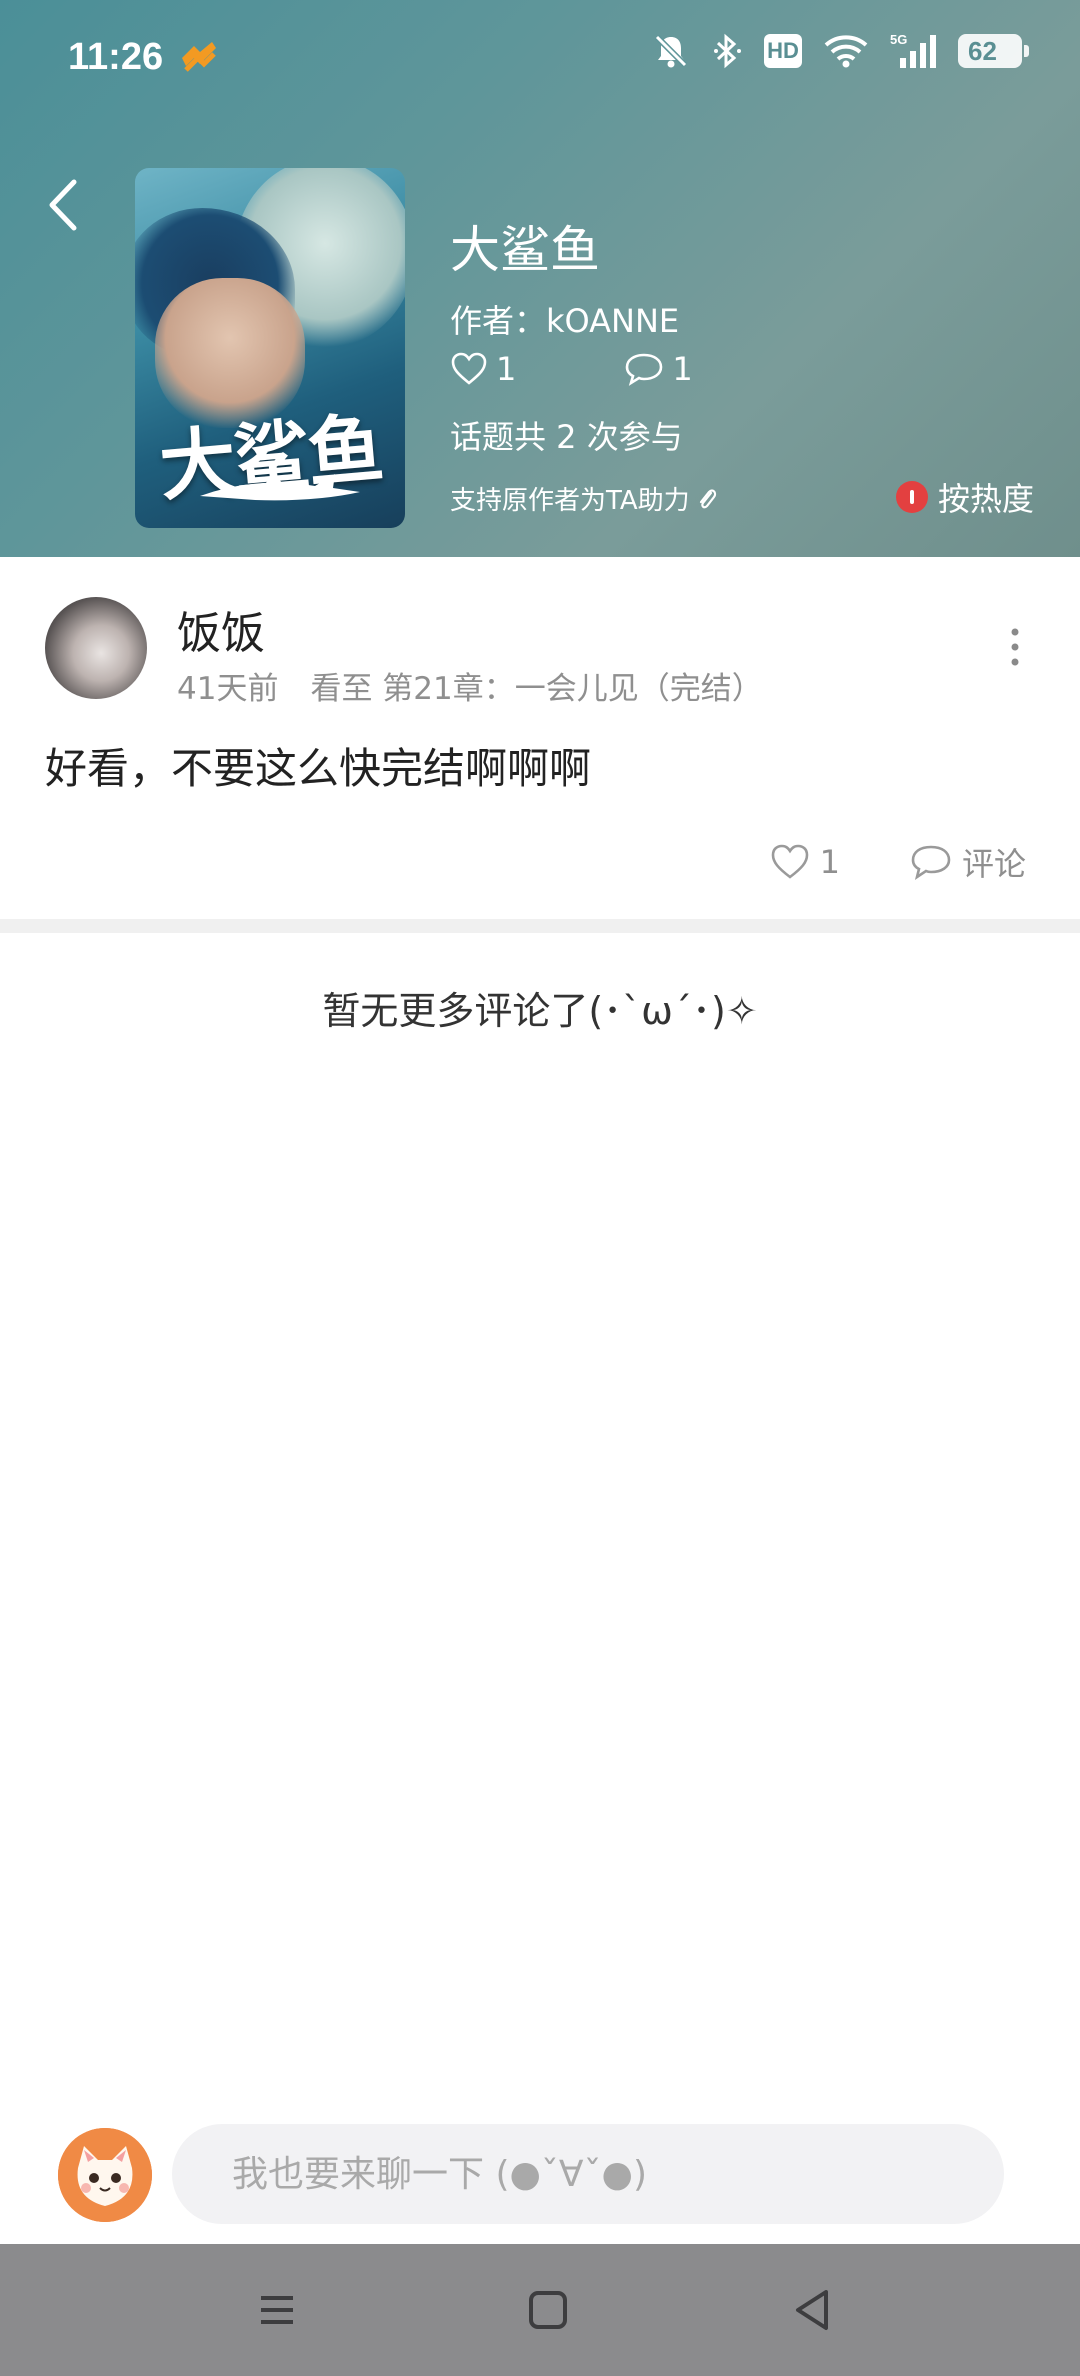 The height and width of the screenshot is (2376, 1080). I want to click on book-comments: 1, so click(658, 369).